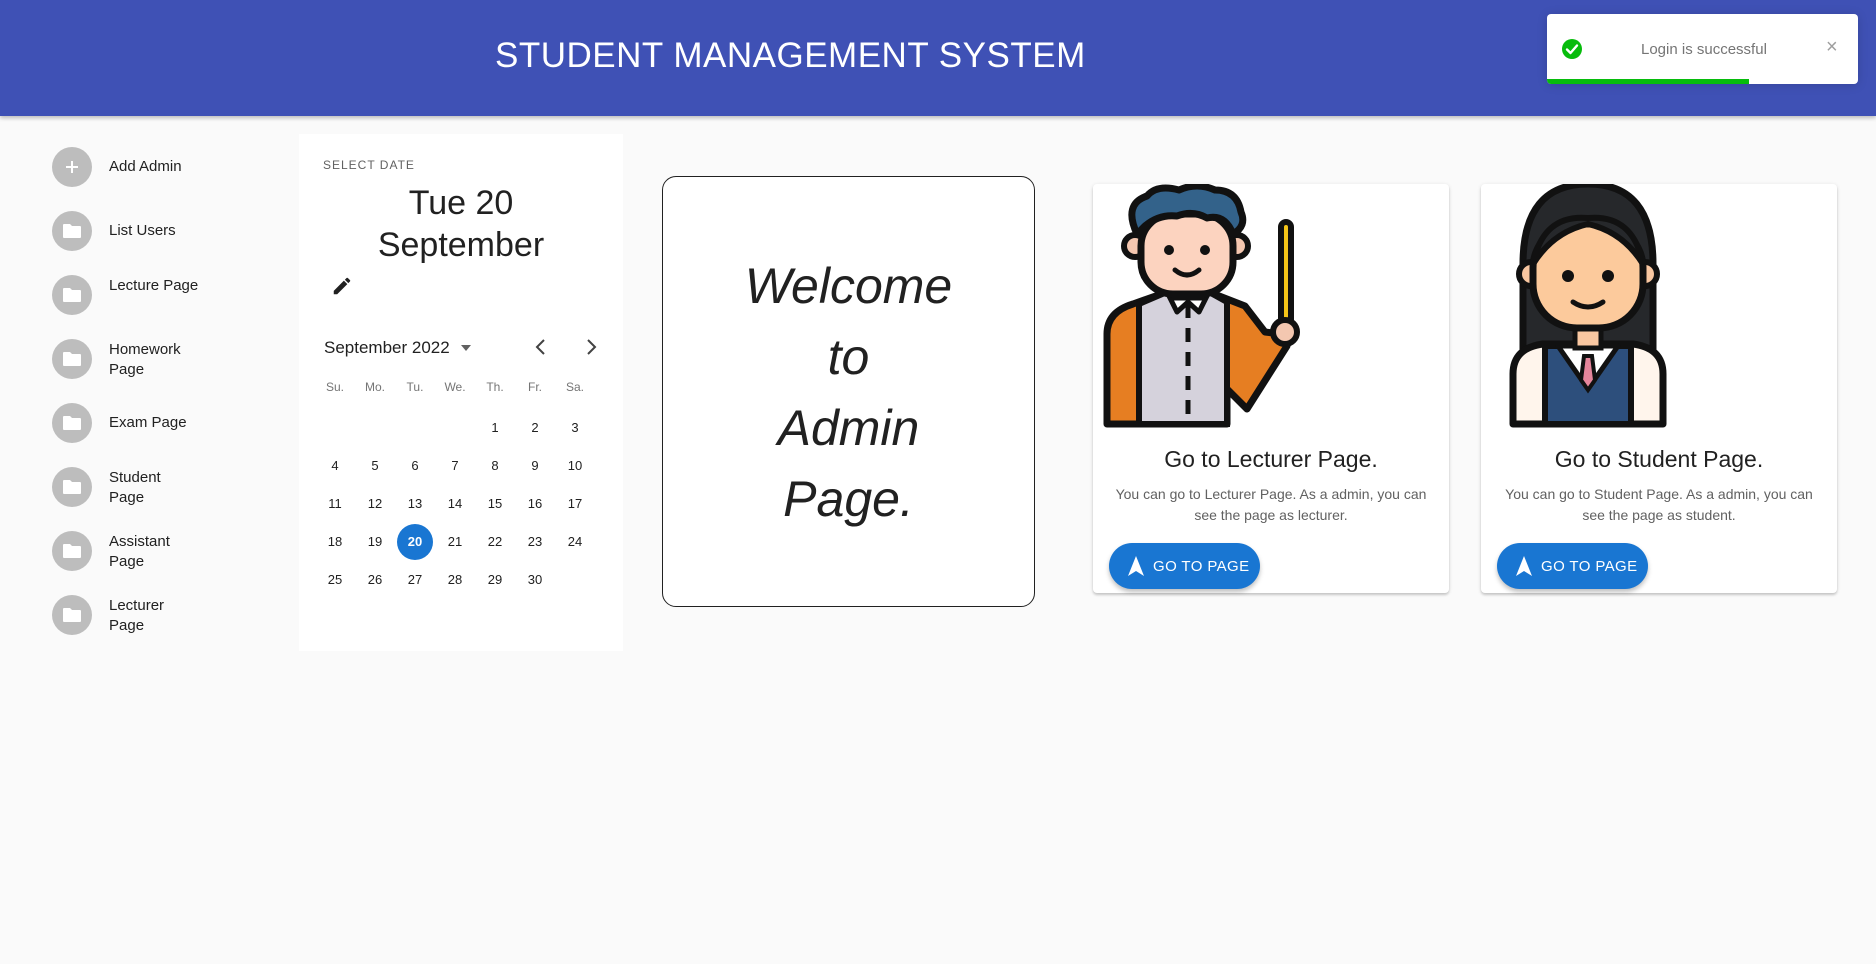  What do you see at coordinates (375, 542) in the screenshot?
I see `calendar-day: 19` at bounding box center [375, 542].